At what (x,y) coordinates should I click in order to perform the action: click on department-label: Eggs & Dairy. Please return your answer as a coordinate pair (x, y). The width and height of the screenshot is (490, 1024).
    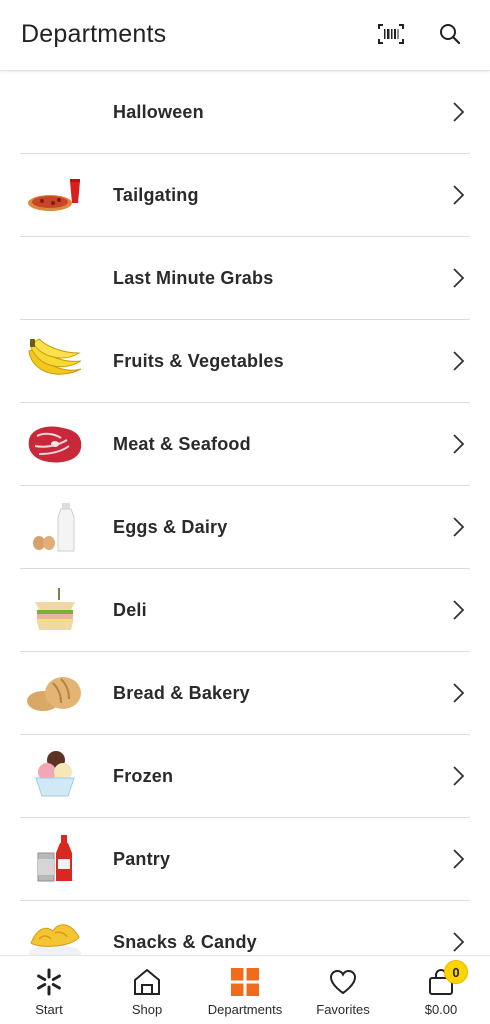
    Looking at the image, I should click on (170, 526).